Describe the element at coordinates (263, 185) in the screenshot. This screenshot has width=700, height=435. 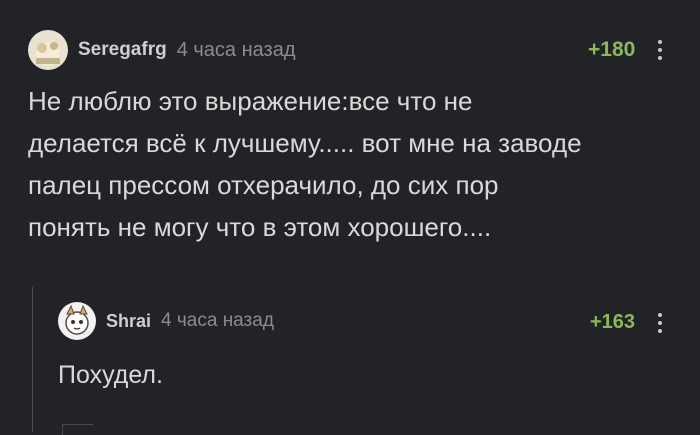
I see `comment-line: палец прессом отхерачило, до сих пор` at that location.